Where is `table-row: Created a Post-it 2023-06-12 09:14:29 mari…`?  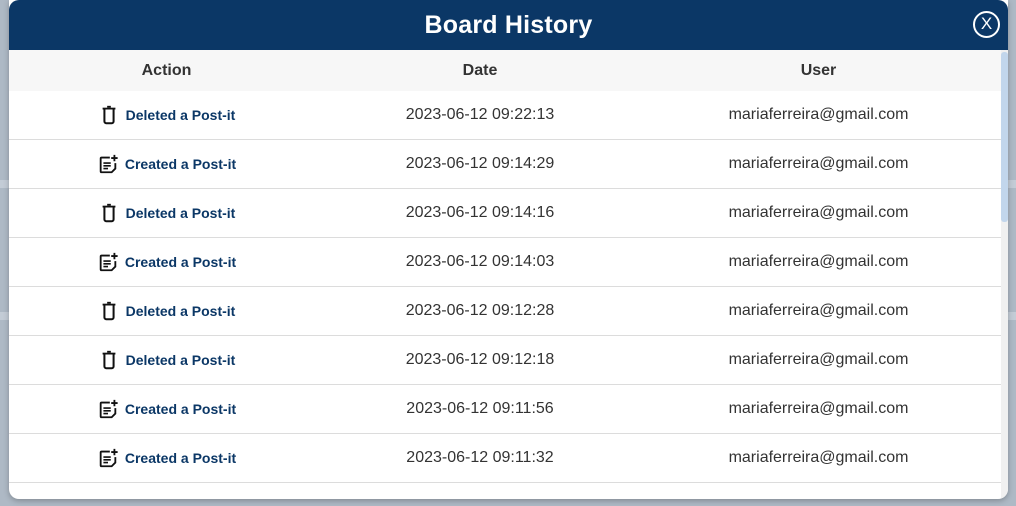
table-row: Created a Post-it 2023-06-12 09:14:29 mari… is located at coordinates (505, 164).